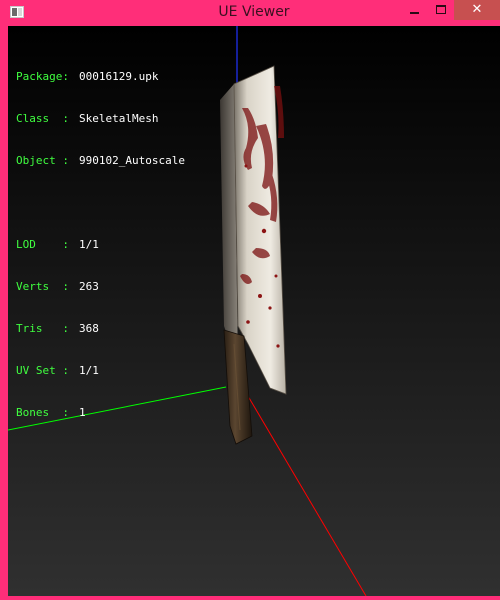 This screenshot has width=500, height=600. What do you see at coordinates (238, 387) in the screenshot?
I see `cleaver-handle` at bounding box center [238, 387].